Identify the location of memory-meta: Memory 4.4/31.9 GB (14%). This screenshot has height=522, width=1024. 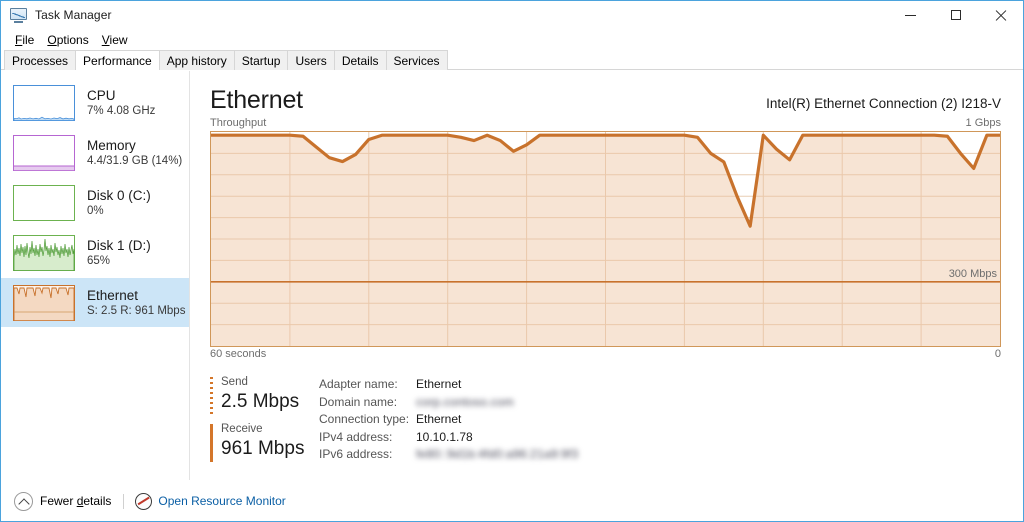
(134, 153).